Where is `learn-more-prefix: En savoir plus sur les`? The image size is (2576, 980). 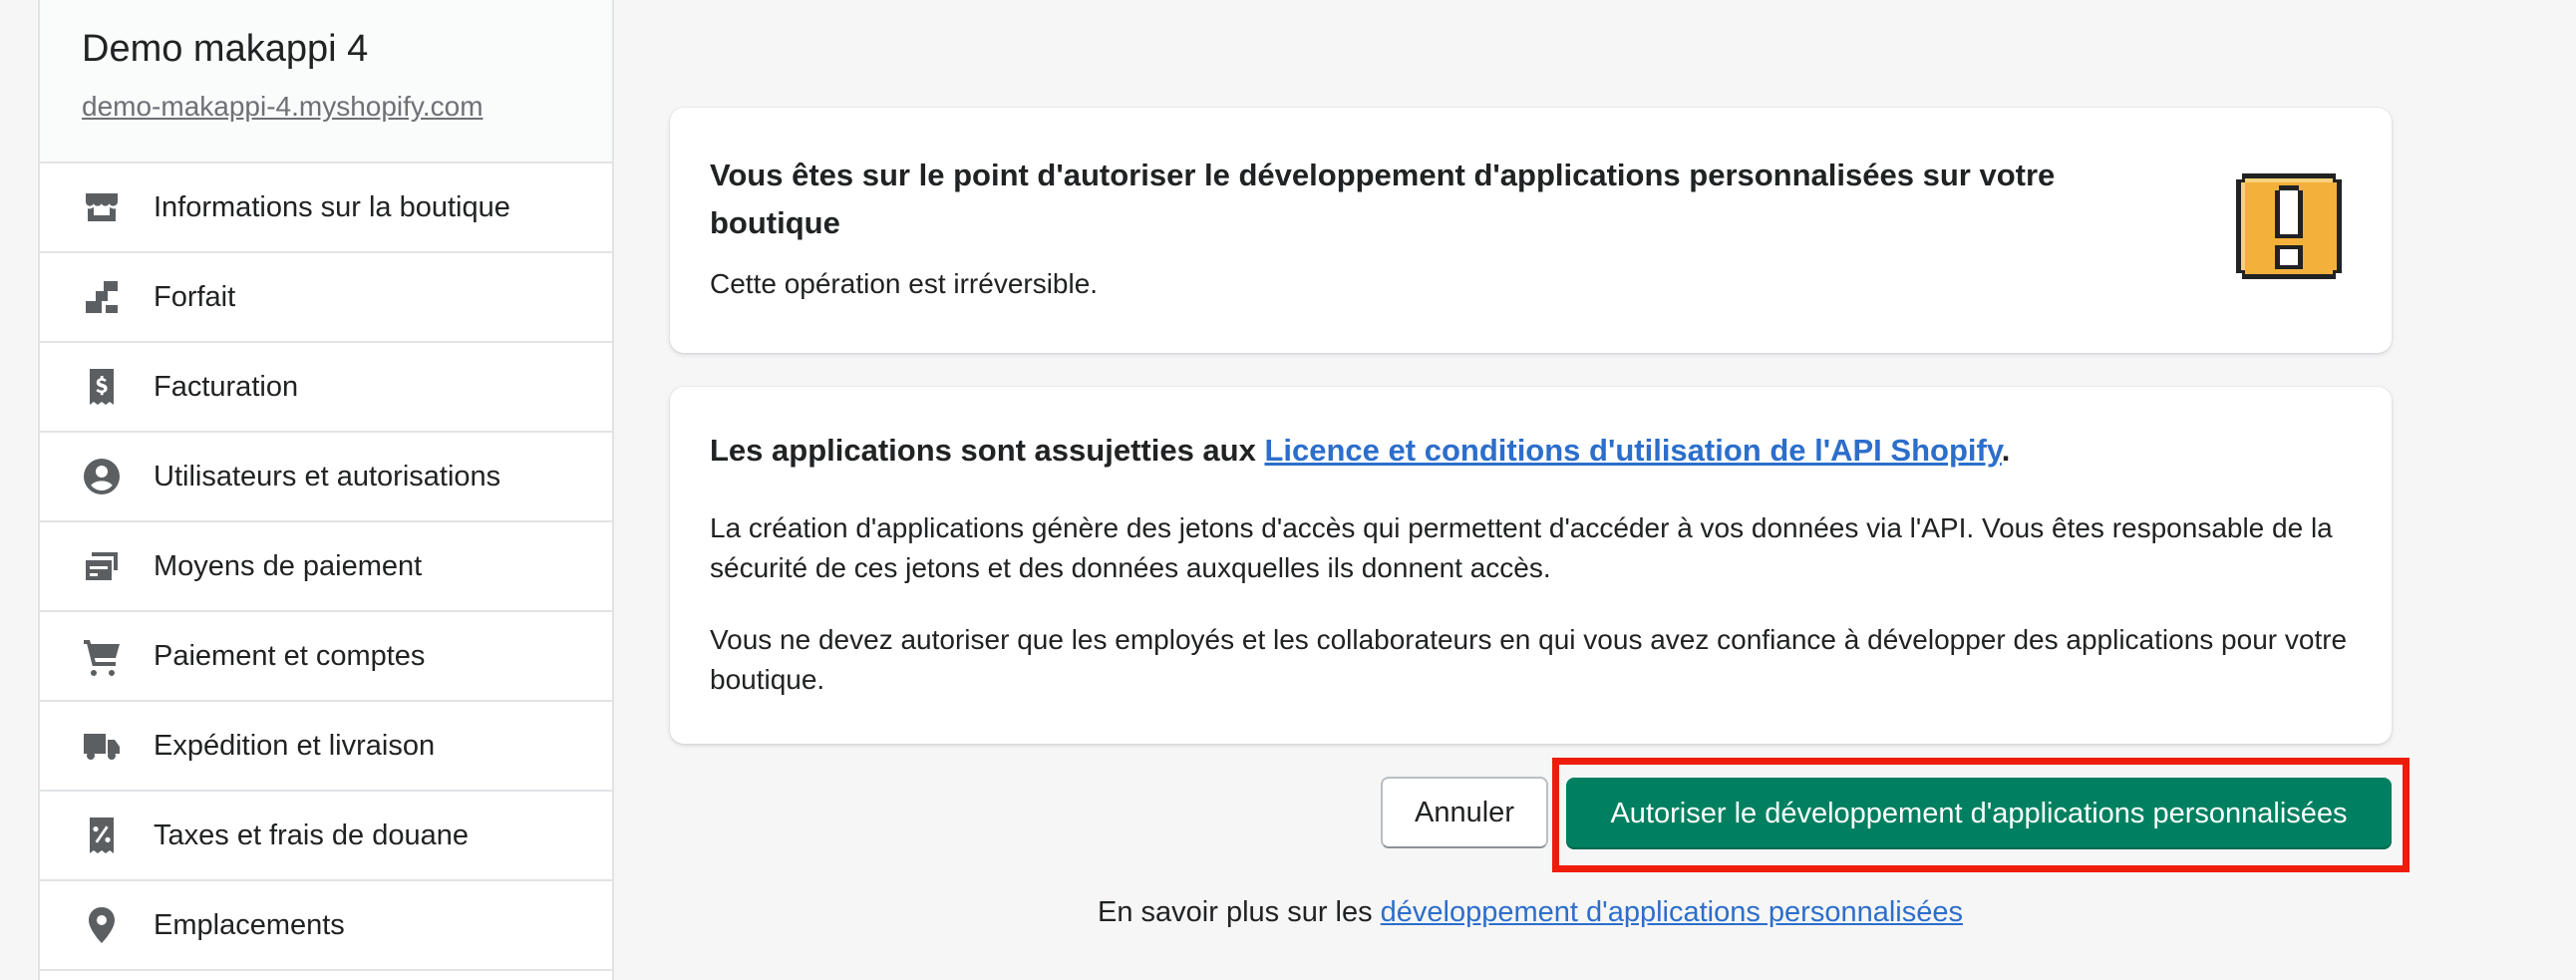 learn-more-prefix: En savoir plus sur les is located at coordinates (1239, 912).